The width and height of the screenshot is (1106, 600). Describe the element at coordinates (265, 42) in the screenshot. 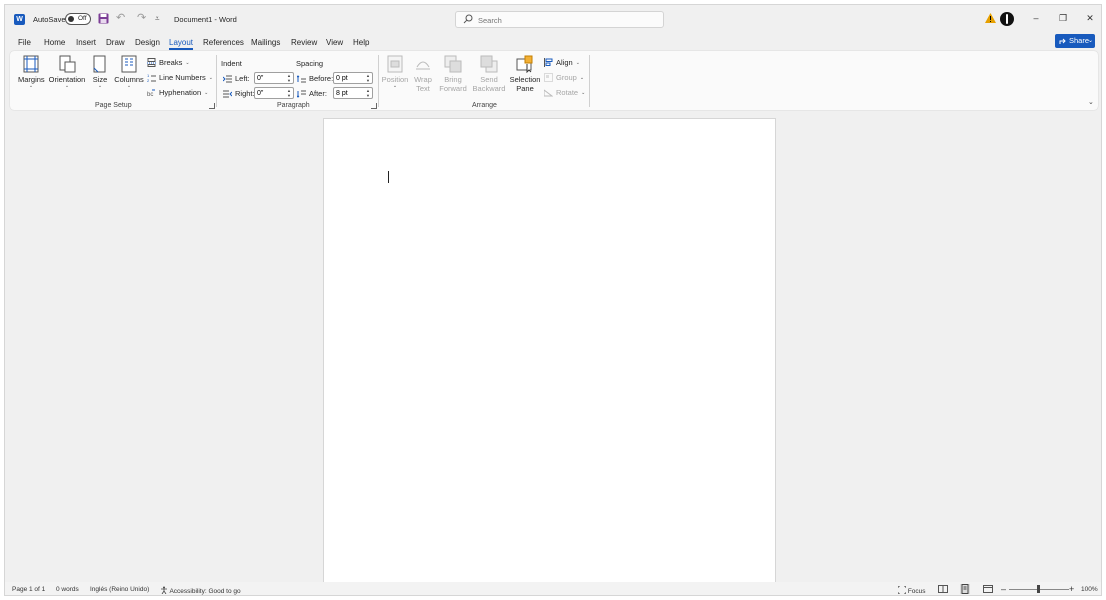

I see `tab-mailings: Mailings` at that location.